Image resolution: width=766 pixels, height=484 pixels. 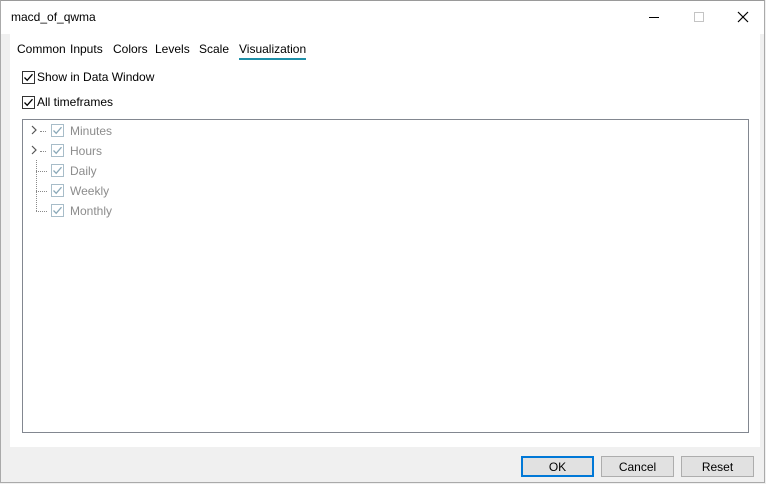 I want to click on tab-visualization: Visualization, so click(x=273, y=51).